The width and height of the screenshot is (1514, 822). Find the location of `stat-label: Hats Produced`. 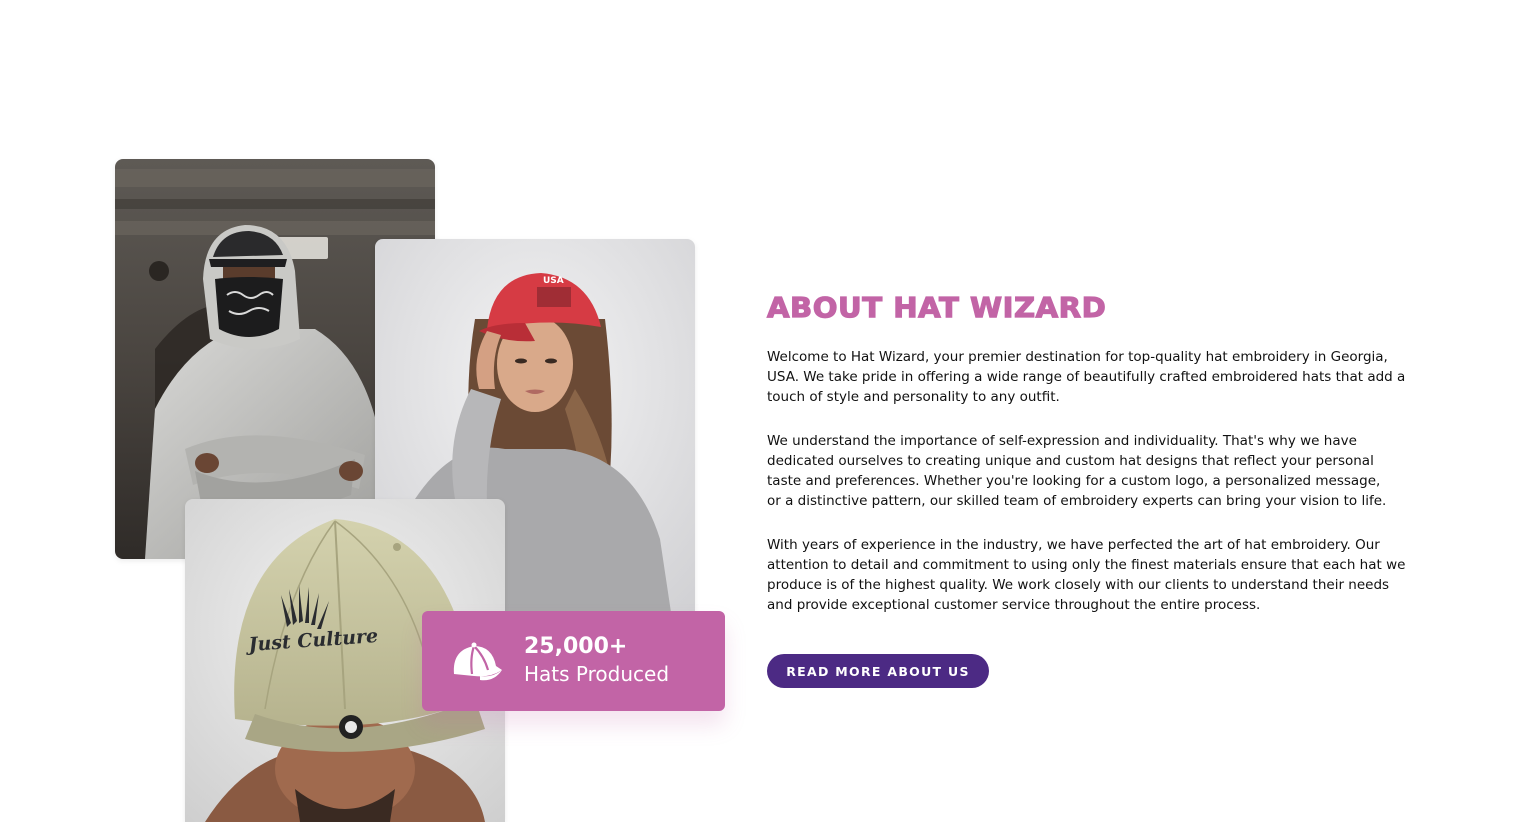

stat-label: Hats Produced is located at coordinates (597, 674).